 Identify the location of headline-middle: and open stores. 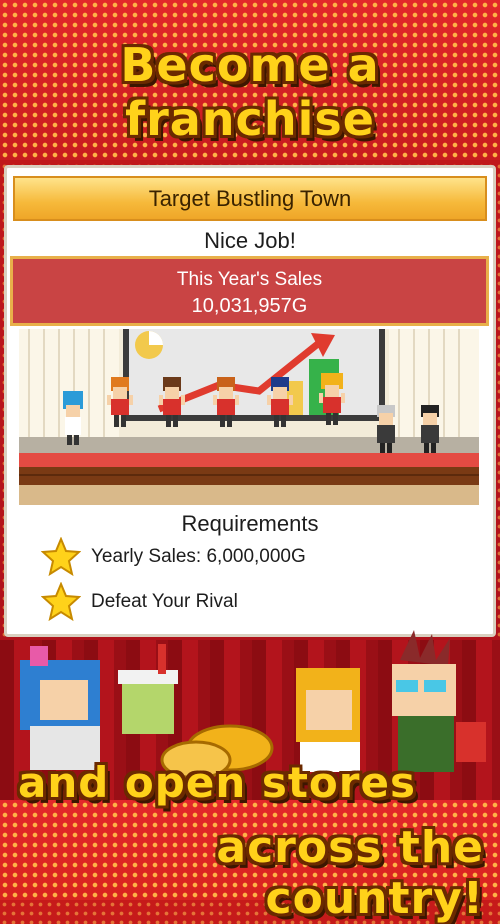
(217, 782).